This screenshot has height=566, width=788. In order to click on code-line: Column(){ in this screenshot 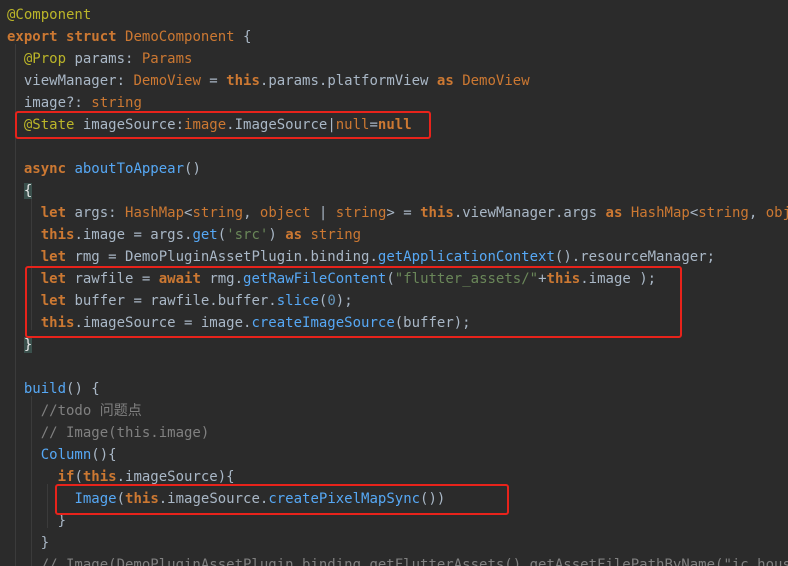, I will do `click(62, 455)`.